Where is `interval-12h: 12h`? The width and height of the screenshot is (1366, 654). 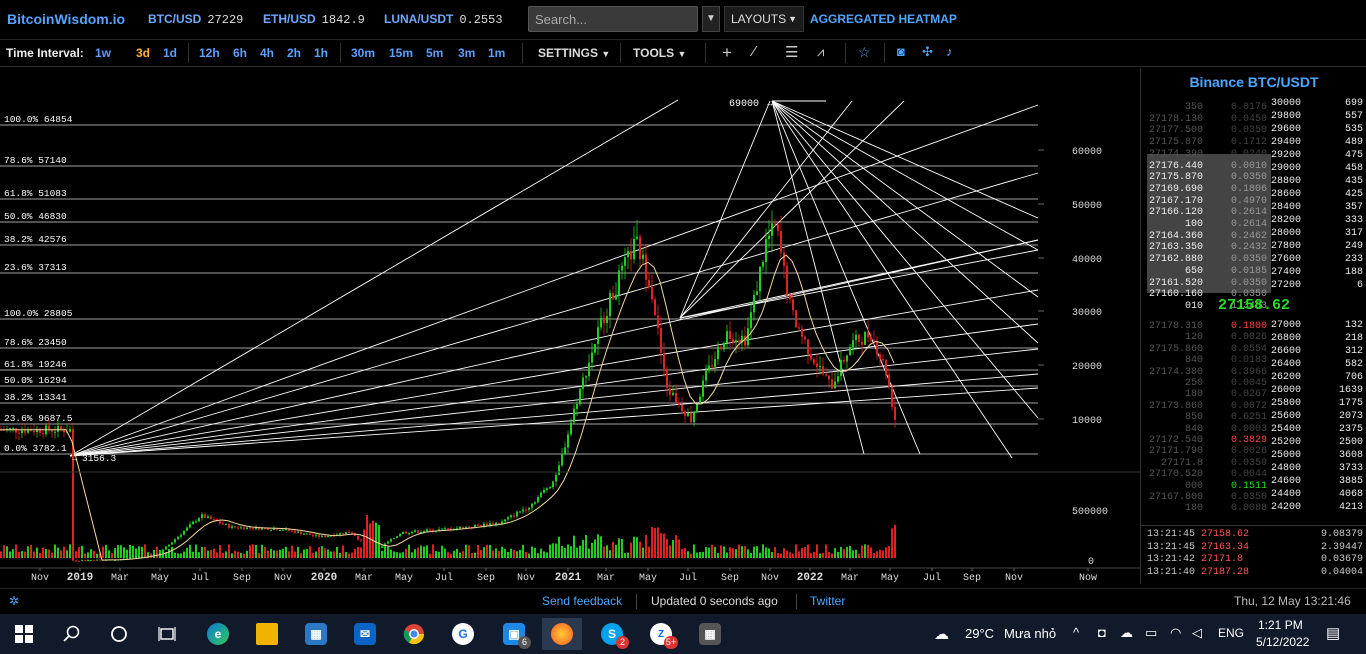 interval-12h: 12h is located at coordinates (209, 53).